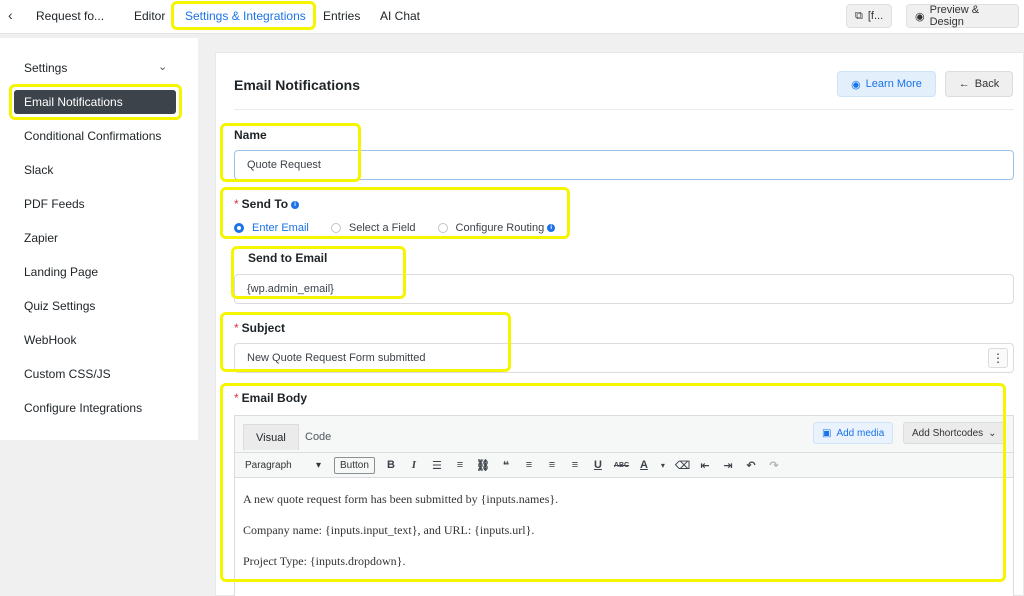 This screenshot has width=1024, height=596. Describe the element at coordinates (460, 465) in the screenshot. I see `numbered-list-icon: ≡` at that location.